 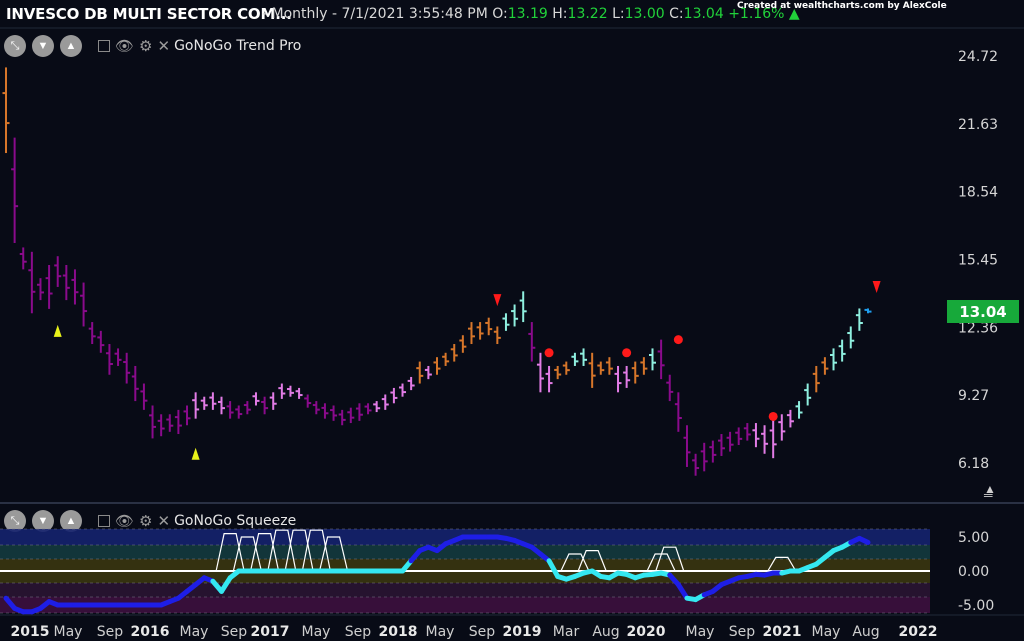 What do you see at coordinates (30, 632) in the screenshot?
I see `x-tick-label: 2015` at bounding box center [30, 632].